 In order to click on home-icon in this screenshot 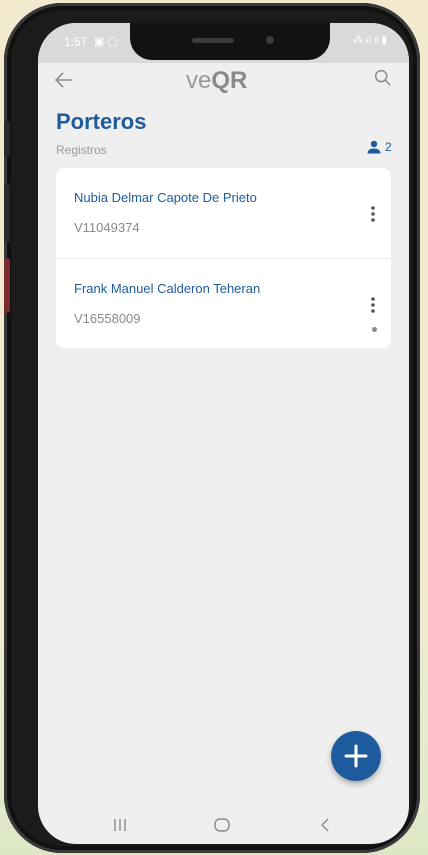, I will do `click(222, 825)`.